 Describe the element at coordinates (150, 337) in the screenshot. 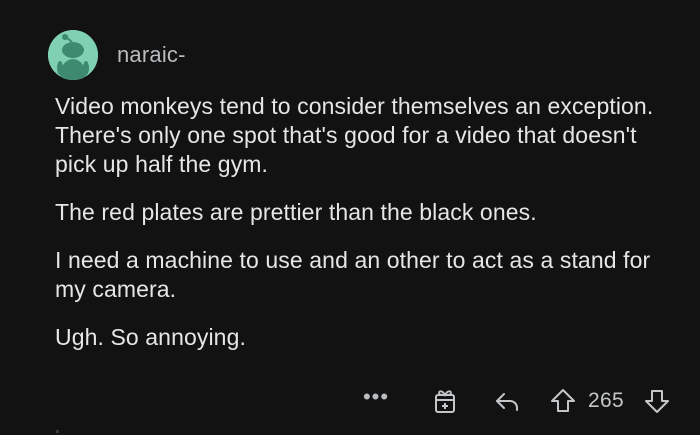

I see `comment-paragraph: Ugh. So annoying.` at that location.